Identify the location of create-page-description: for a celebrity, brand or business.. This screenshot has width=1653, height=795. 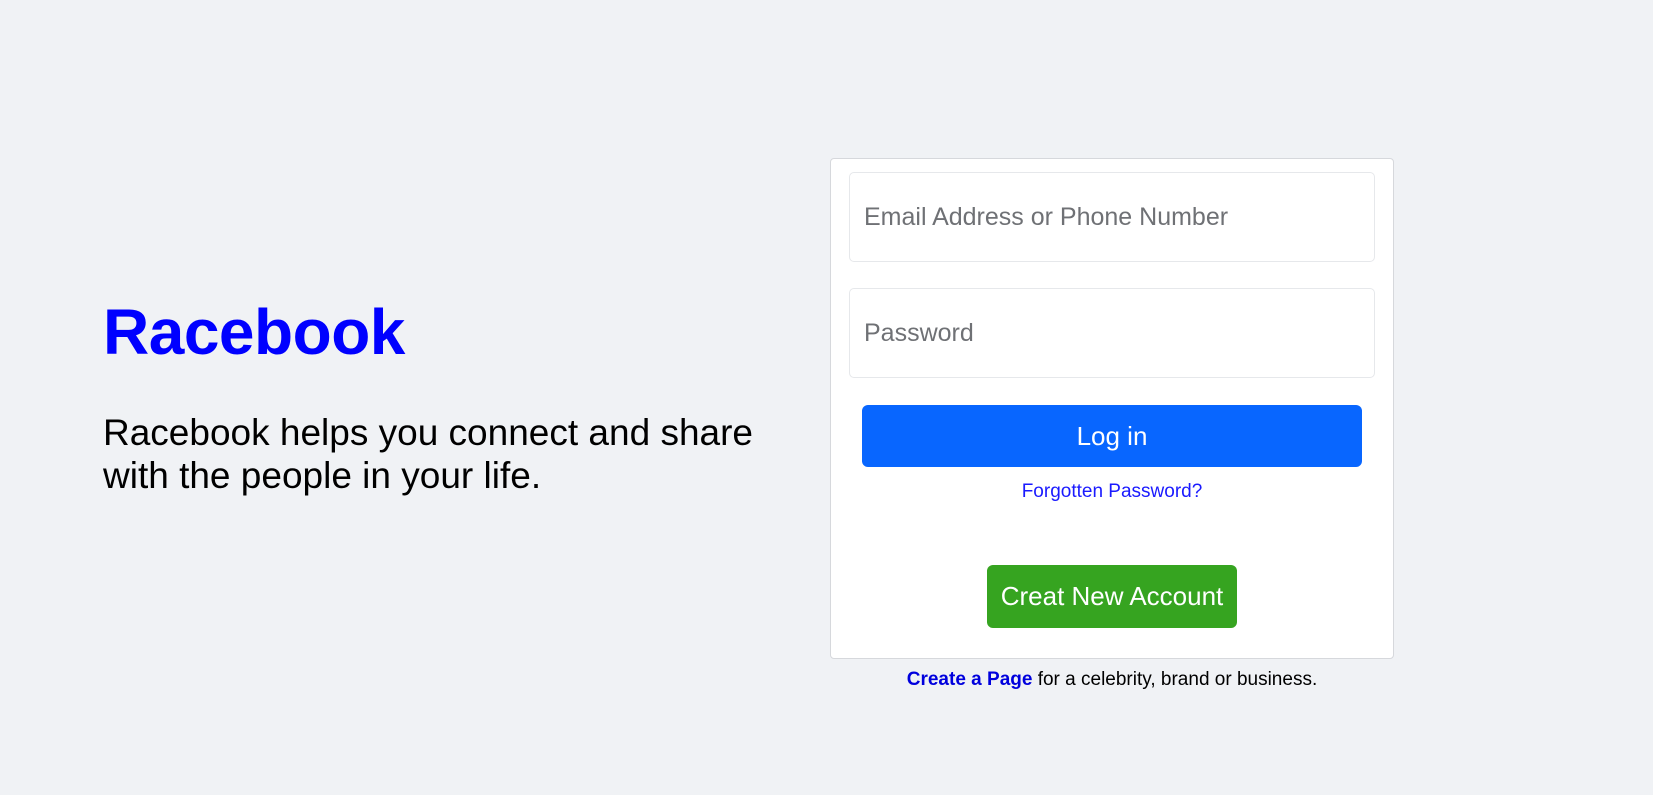
(1175, 679).